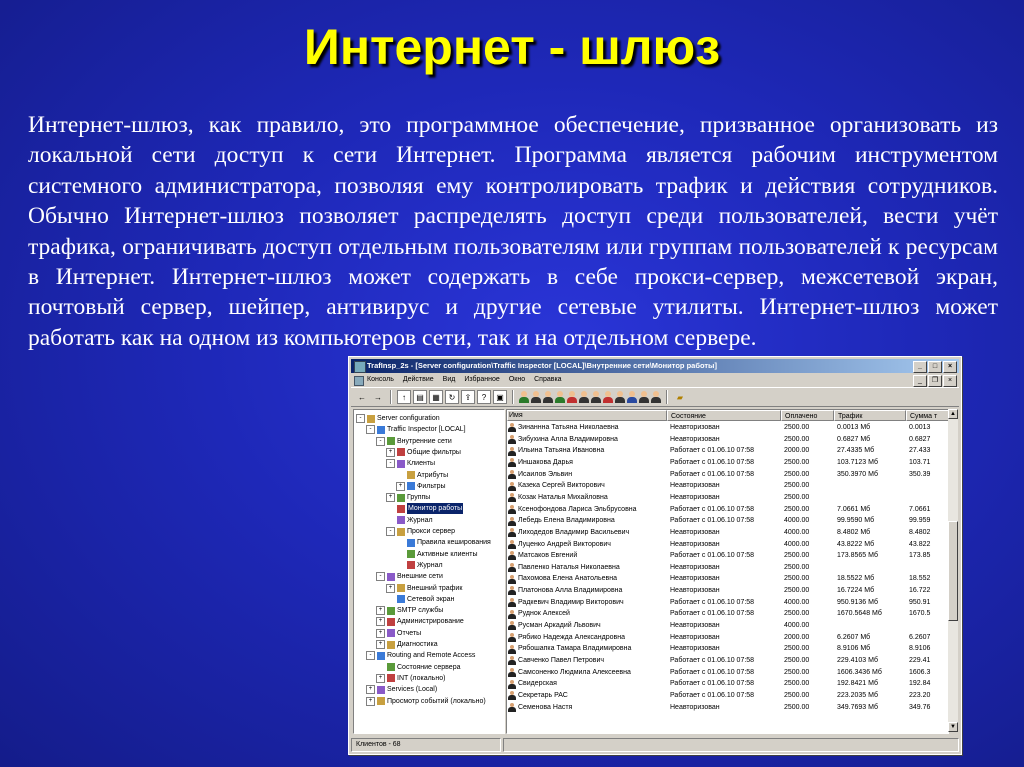  Describe the element at coordinates (953, 414) in the screenshot. I see `scroll-up-icon: ▲` at that location.